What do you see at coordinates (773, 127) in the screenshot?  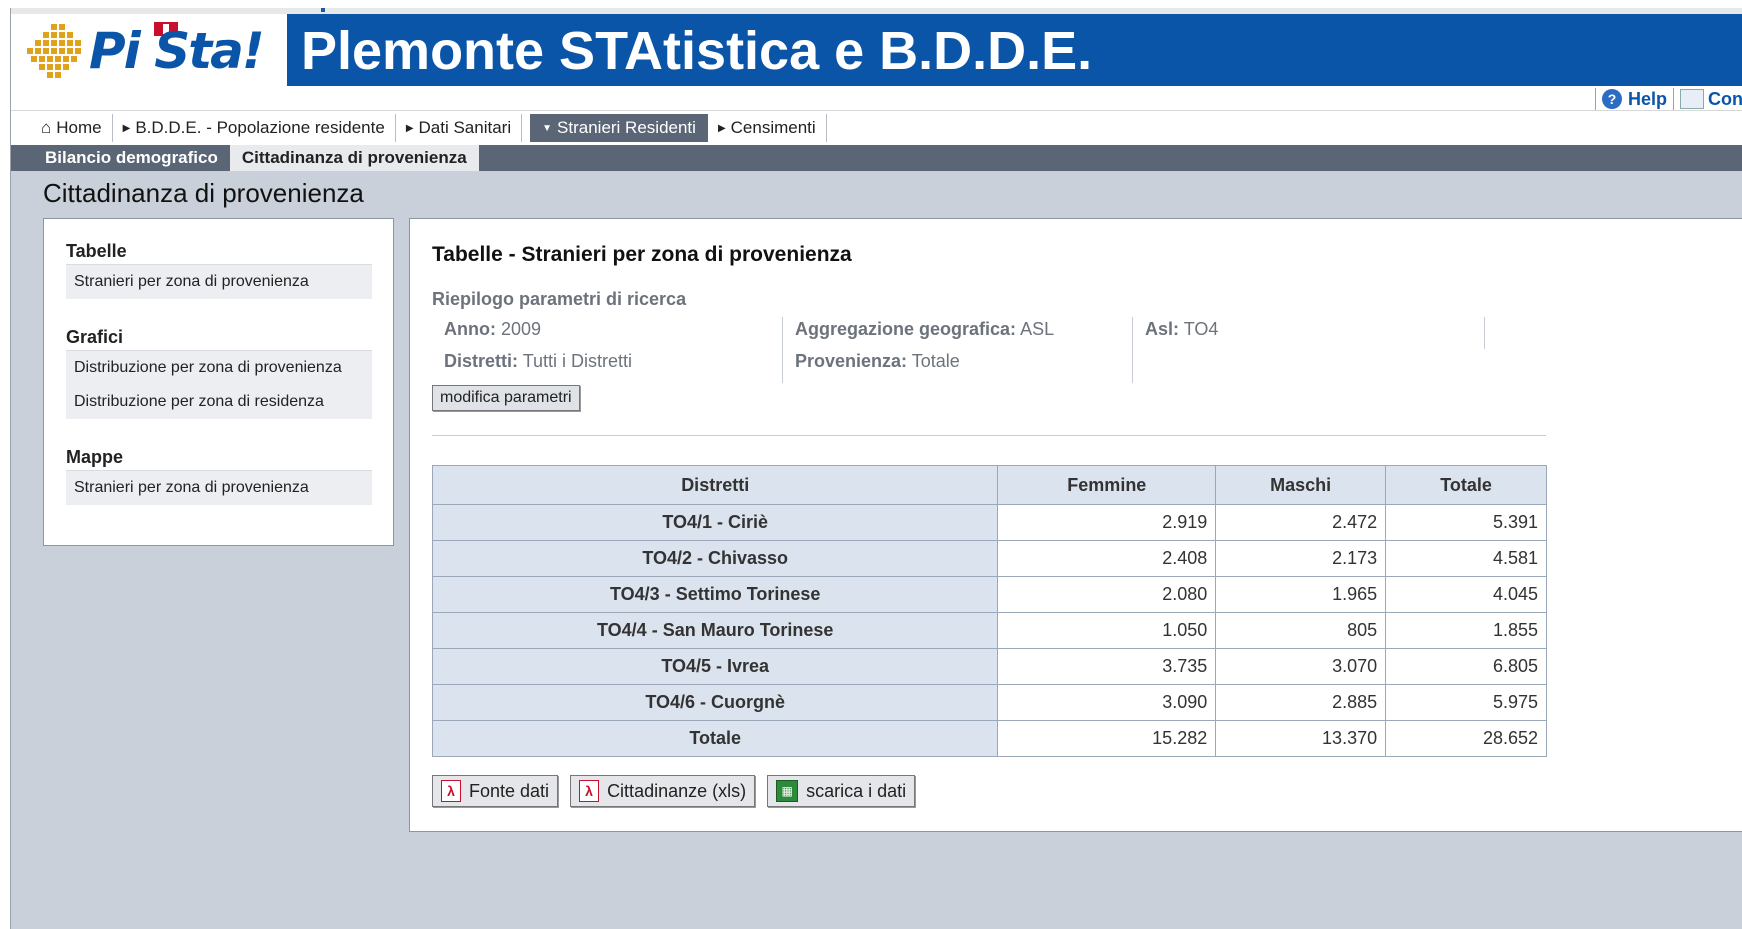 I see `nav-label: Censimenti` at bounding box center [773, 127].